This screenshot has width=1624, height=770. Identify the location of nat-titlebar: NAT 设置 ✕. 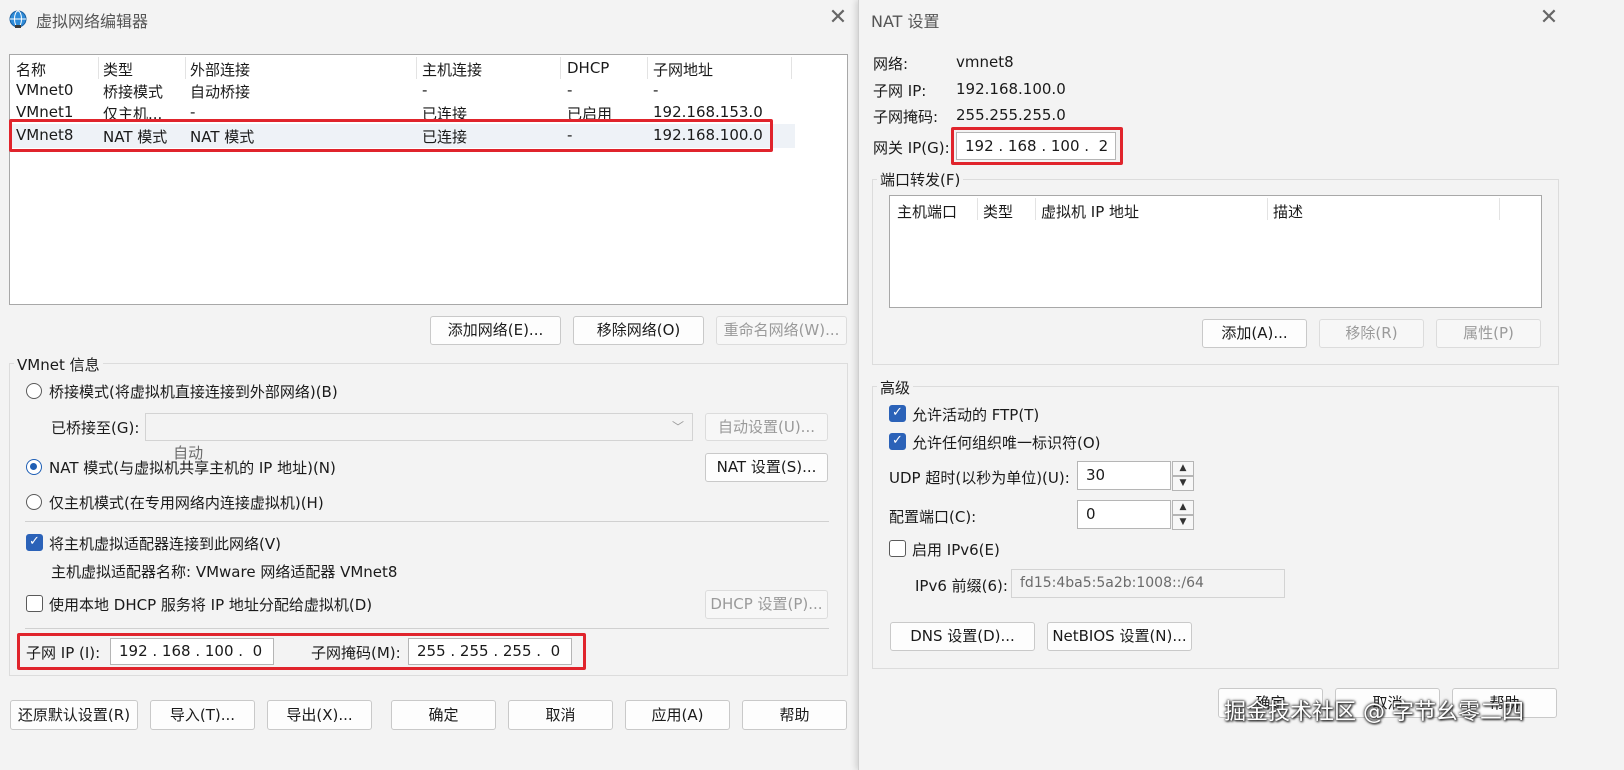
(1241, 19).